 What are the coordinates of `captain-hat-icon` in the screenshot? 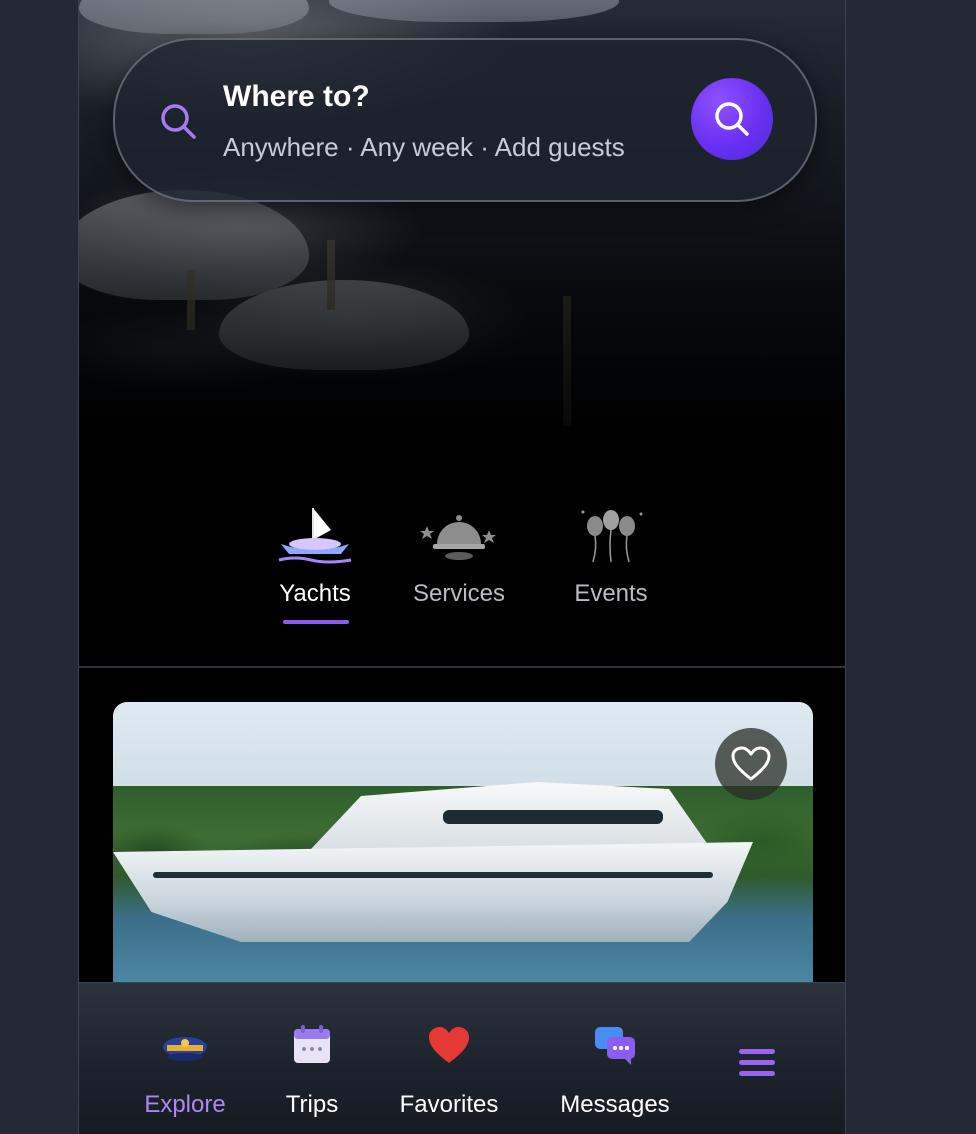 It's located at (185, 1049).